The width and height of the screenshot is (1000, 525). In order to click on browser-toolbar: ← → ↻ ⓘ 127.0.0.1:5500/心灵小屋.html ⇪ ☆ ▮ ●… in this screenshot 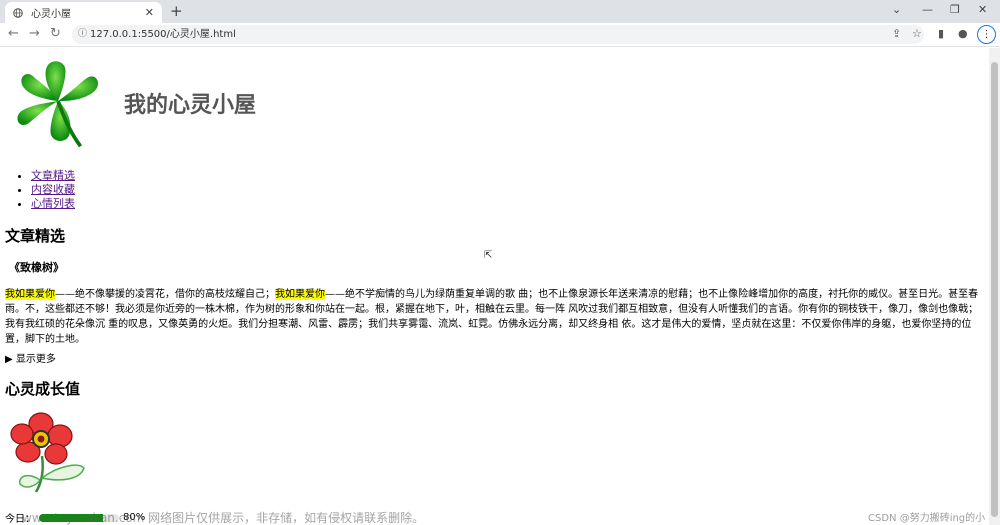, I will do `click(500, 35)`.